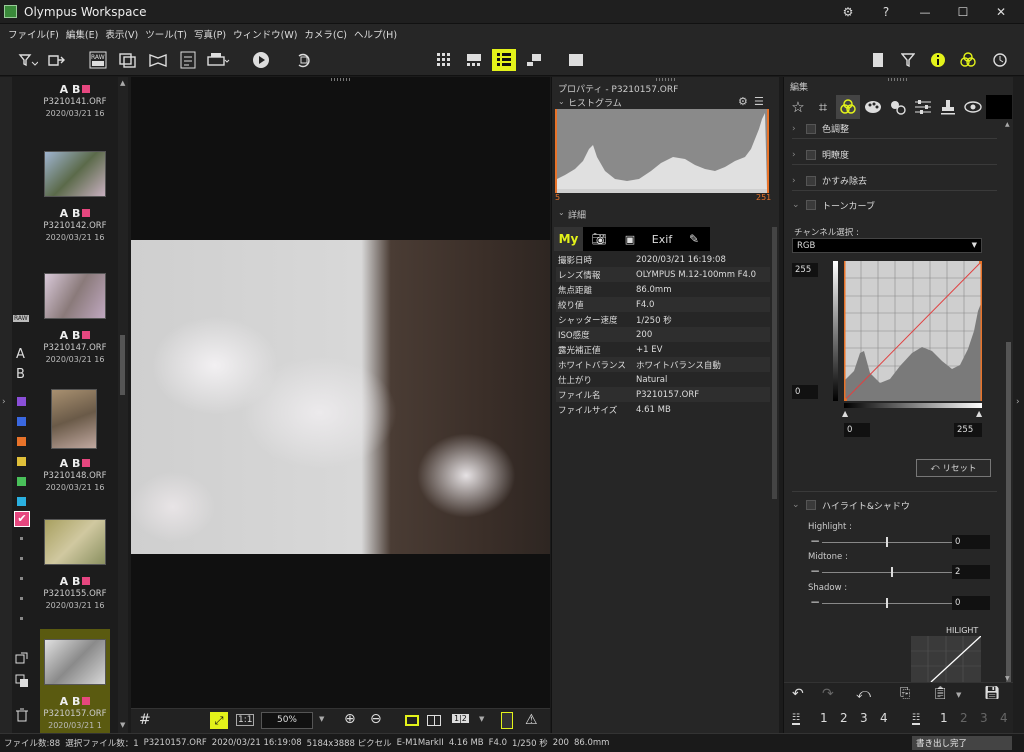  What do you see at coordinates (304, 60) in the screenshot?
I see `rotate-icon` at bounding box center [304, 60].